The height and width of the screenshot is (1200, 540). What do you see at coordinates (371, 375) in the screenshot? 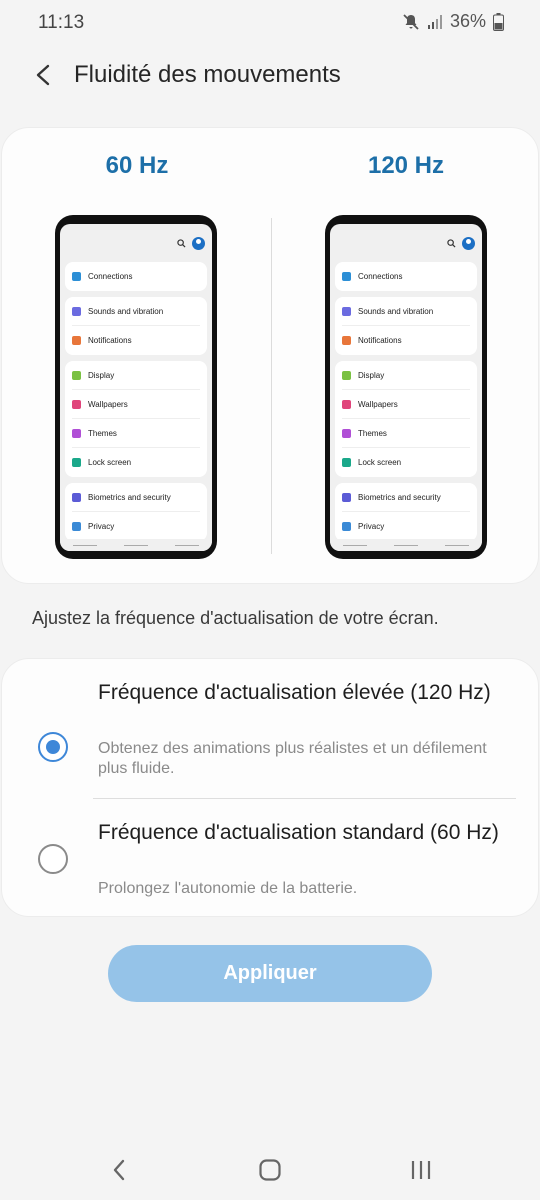
I see `mini-settings-label: Display` at bounding box center [371, 375].